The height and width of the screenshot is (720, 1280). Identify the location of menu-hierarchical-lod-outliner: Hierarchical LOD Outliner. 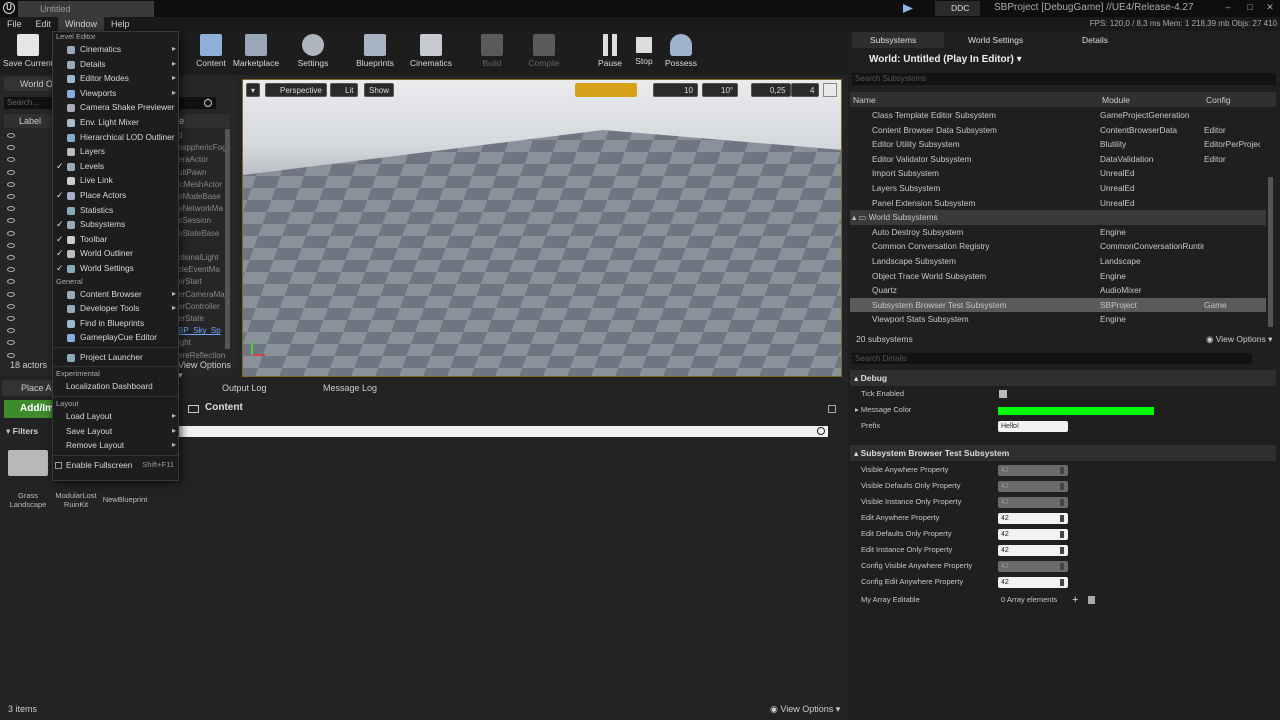
(115, 137).